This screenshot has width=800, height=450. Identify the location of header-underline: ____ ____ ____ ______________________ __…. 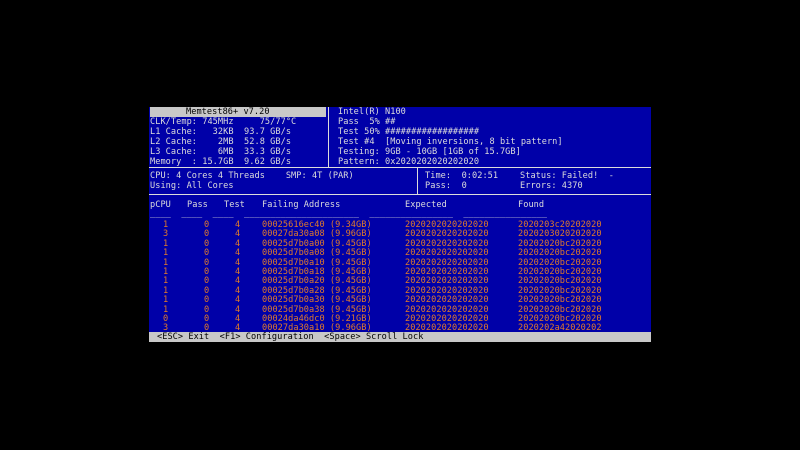
(349, 214).